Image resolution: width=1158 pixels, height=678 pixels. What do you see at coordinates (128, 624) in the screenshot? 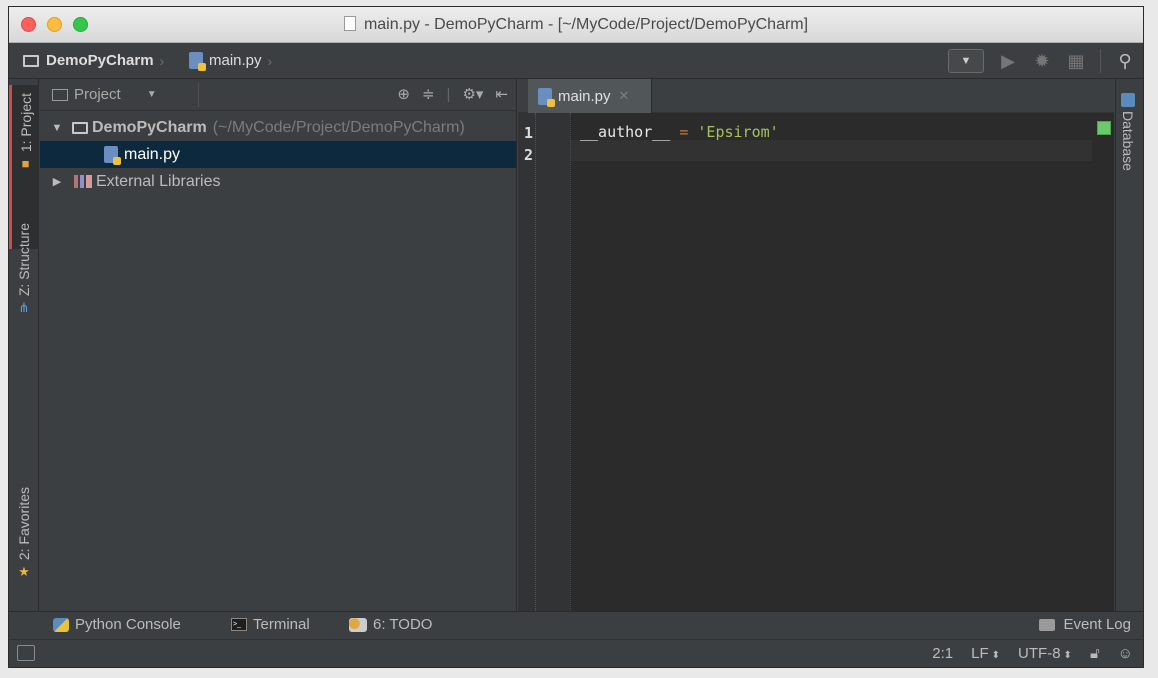
I see `python-console-label: Python Console` at bounding box center [128, 624].